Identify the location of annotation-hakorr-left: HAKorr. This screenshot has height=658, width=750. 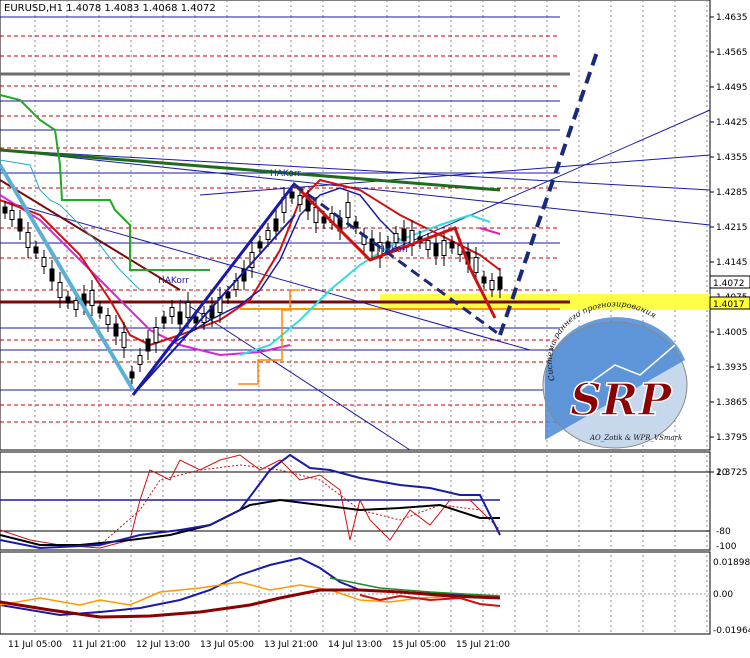
(173, 281).